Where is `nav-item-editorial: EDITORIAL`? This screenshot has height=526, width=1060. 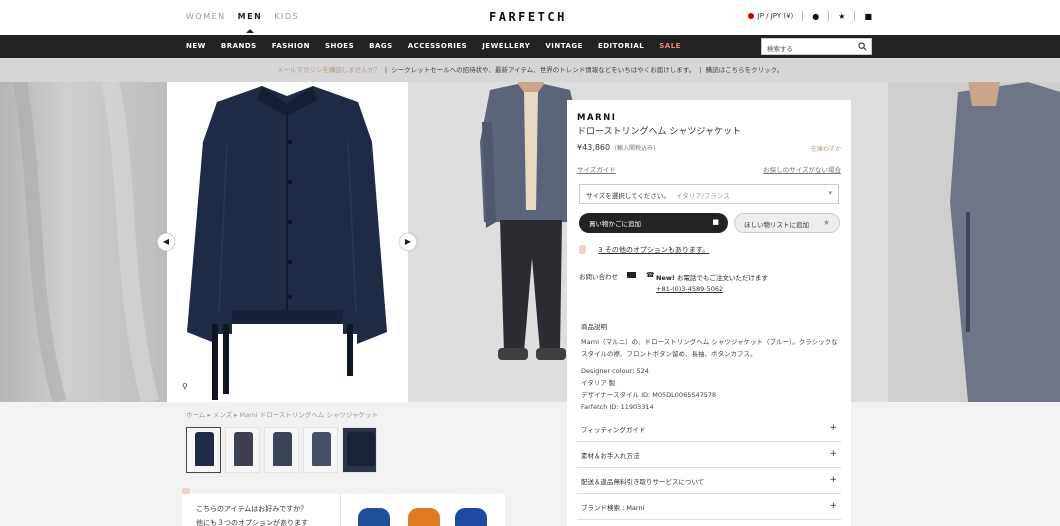 nav-item-editorial: EDITORIAL is located at coordinates (621, 46).